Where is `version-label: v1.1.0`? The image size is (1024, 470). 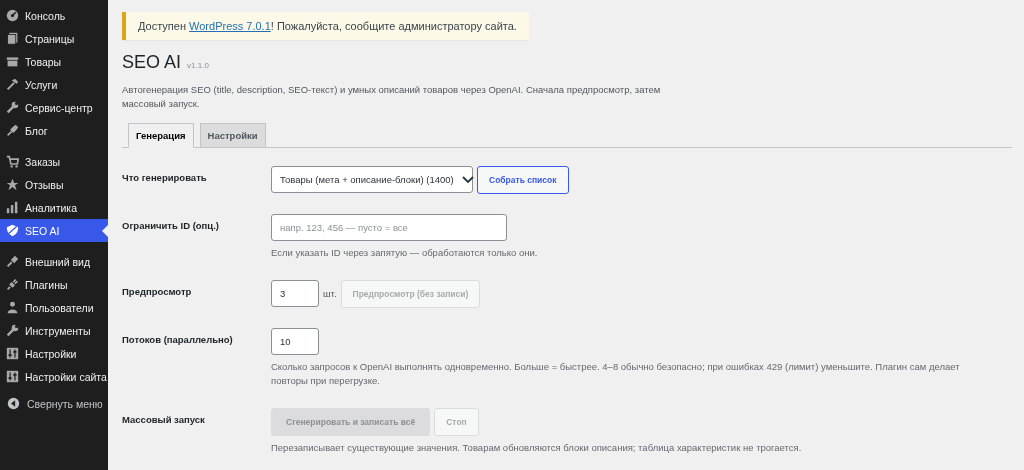
version-label: v1.1.0 is located at coordinates (198, 65).